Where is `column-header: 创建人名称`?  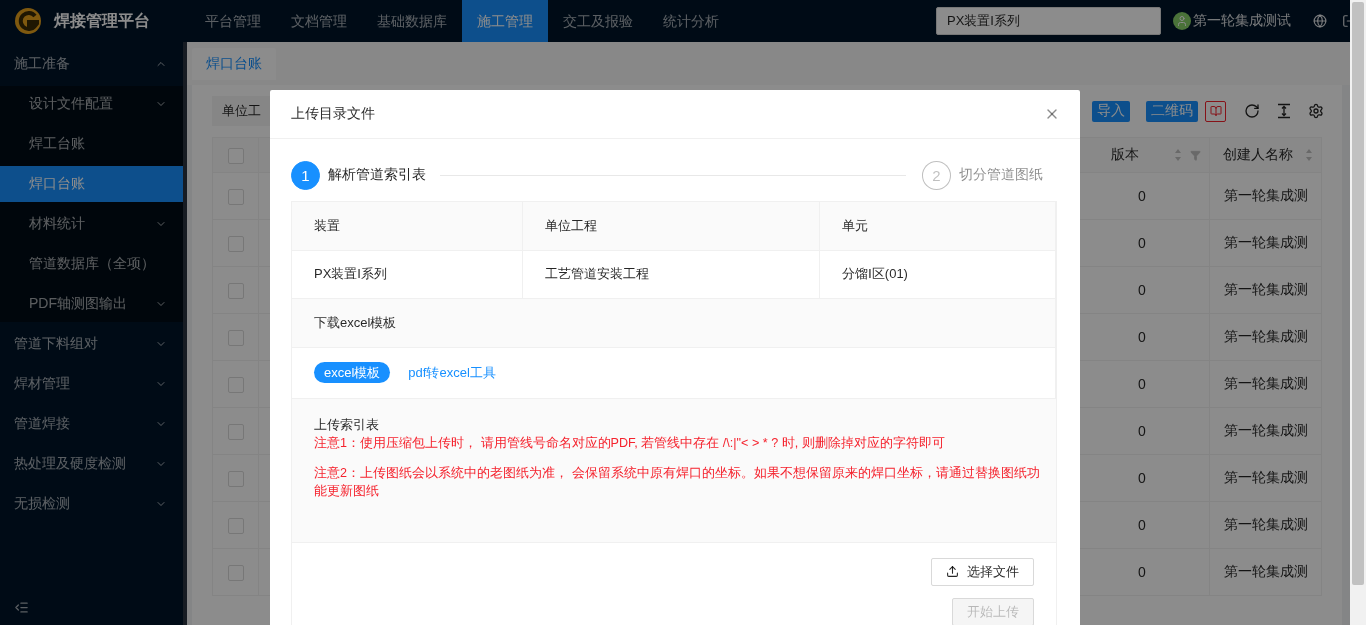
column-header: 创建人名称 is located at coordinates (1257, 155).